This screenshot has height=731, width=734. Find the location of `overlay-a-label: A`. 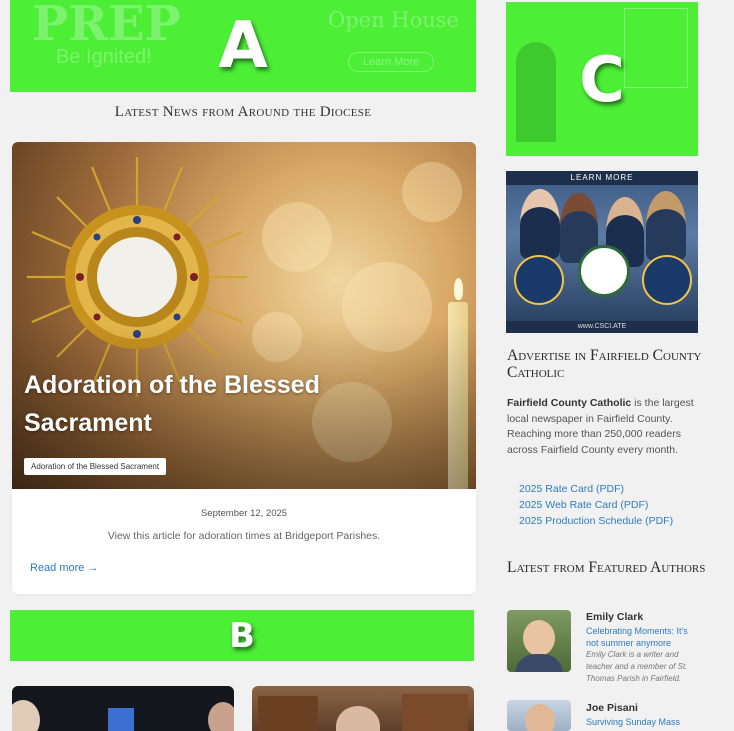

overlay-a-label: A is located at coordinates (243, 46).